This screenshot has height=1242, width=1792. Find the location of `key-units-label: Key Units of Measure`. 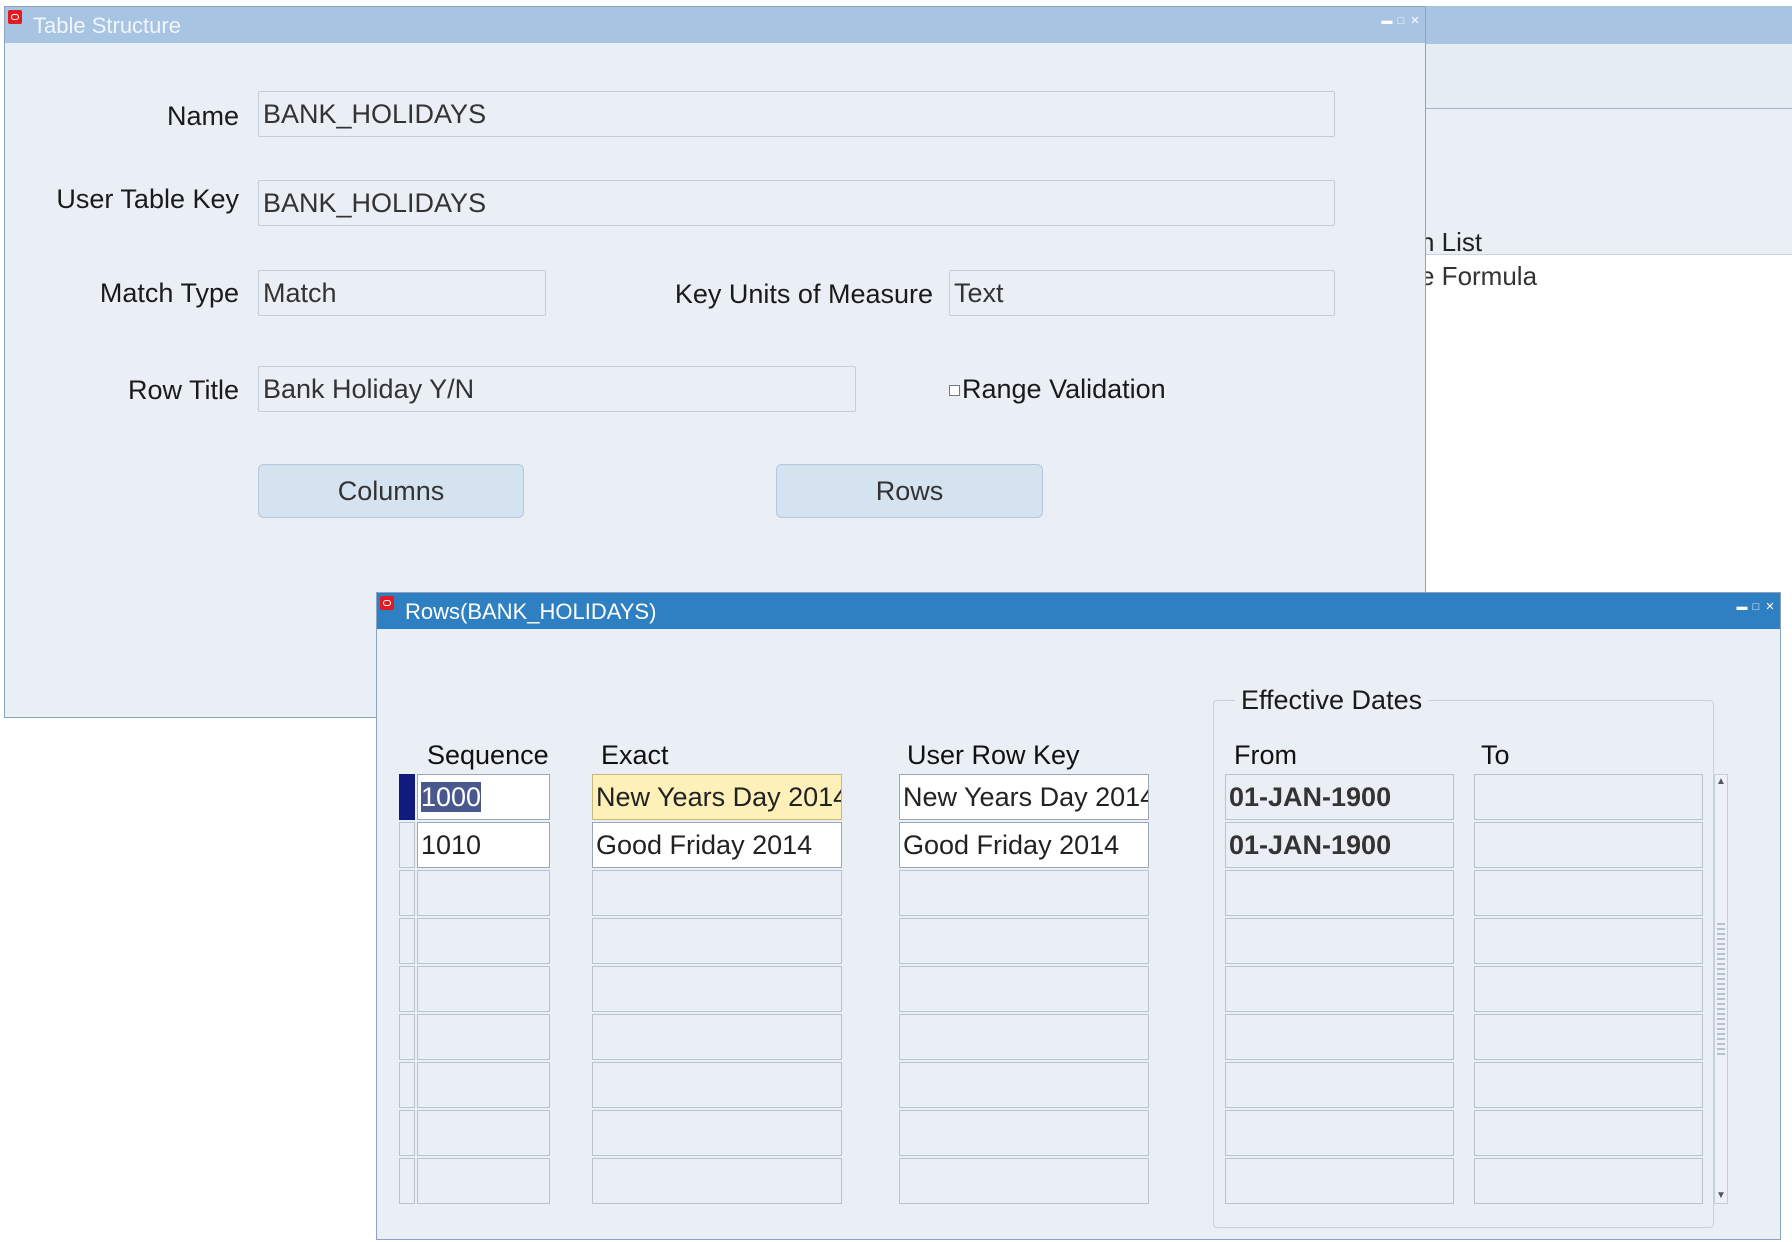

key-units-label: Key Units of Measure is located at coordinates (803, 294).